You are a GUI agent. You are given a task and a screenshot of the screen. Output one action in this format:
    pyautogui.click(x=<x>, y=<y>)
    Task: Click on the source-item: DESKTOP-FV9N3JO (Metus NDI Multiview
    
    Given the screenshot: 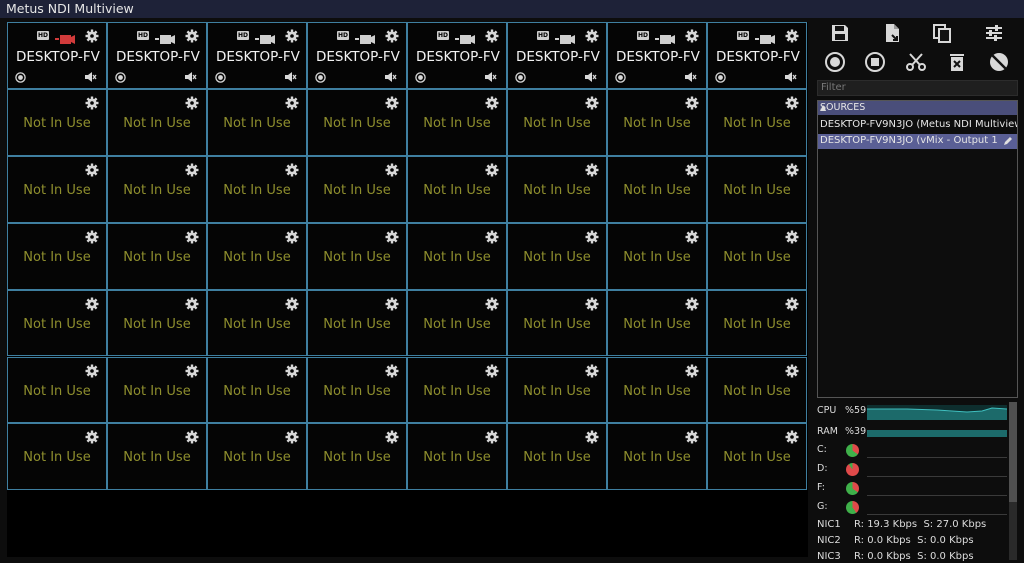 What is the action you would take?
    pyautogui.click(x=917, y=125)
    